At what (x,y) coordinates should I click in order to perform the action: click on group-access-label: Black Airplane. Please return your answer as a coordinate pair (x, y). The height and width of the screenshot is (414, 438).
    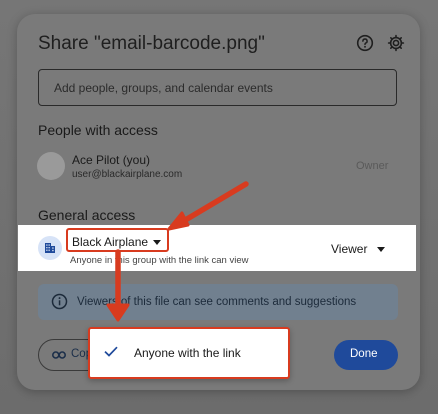
    Looking at the image, I should click on (110, 242).